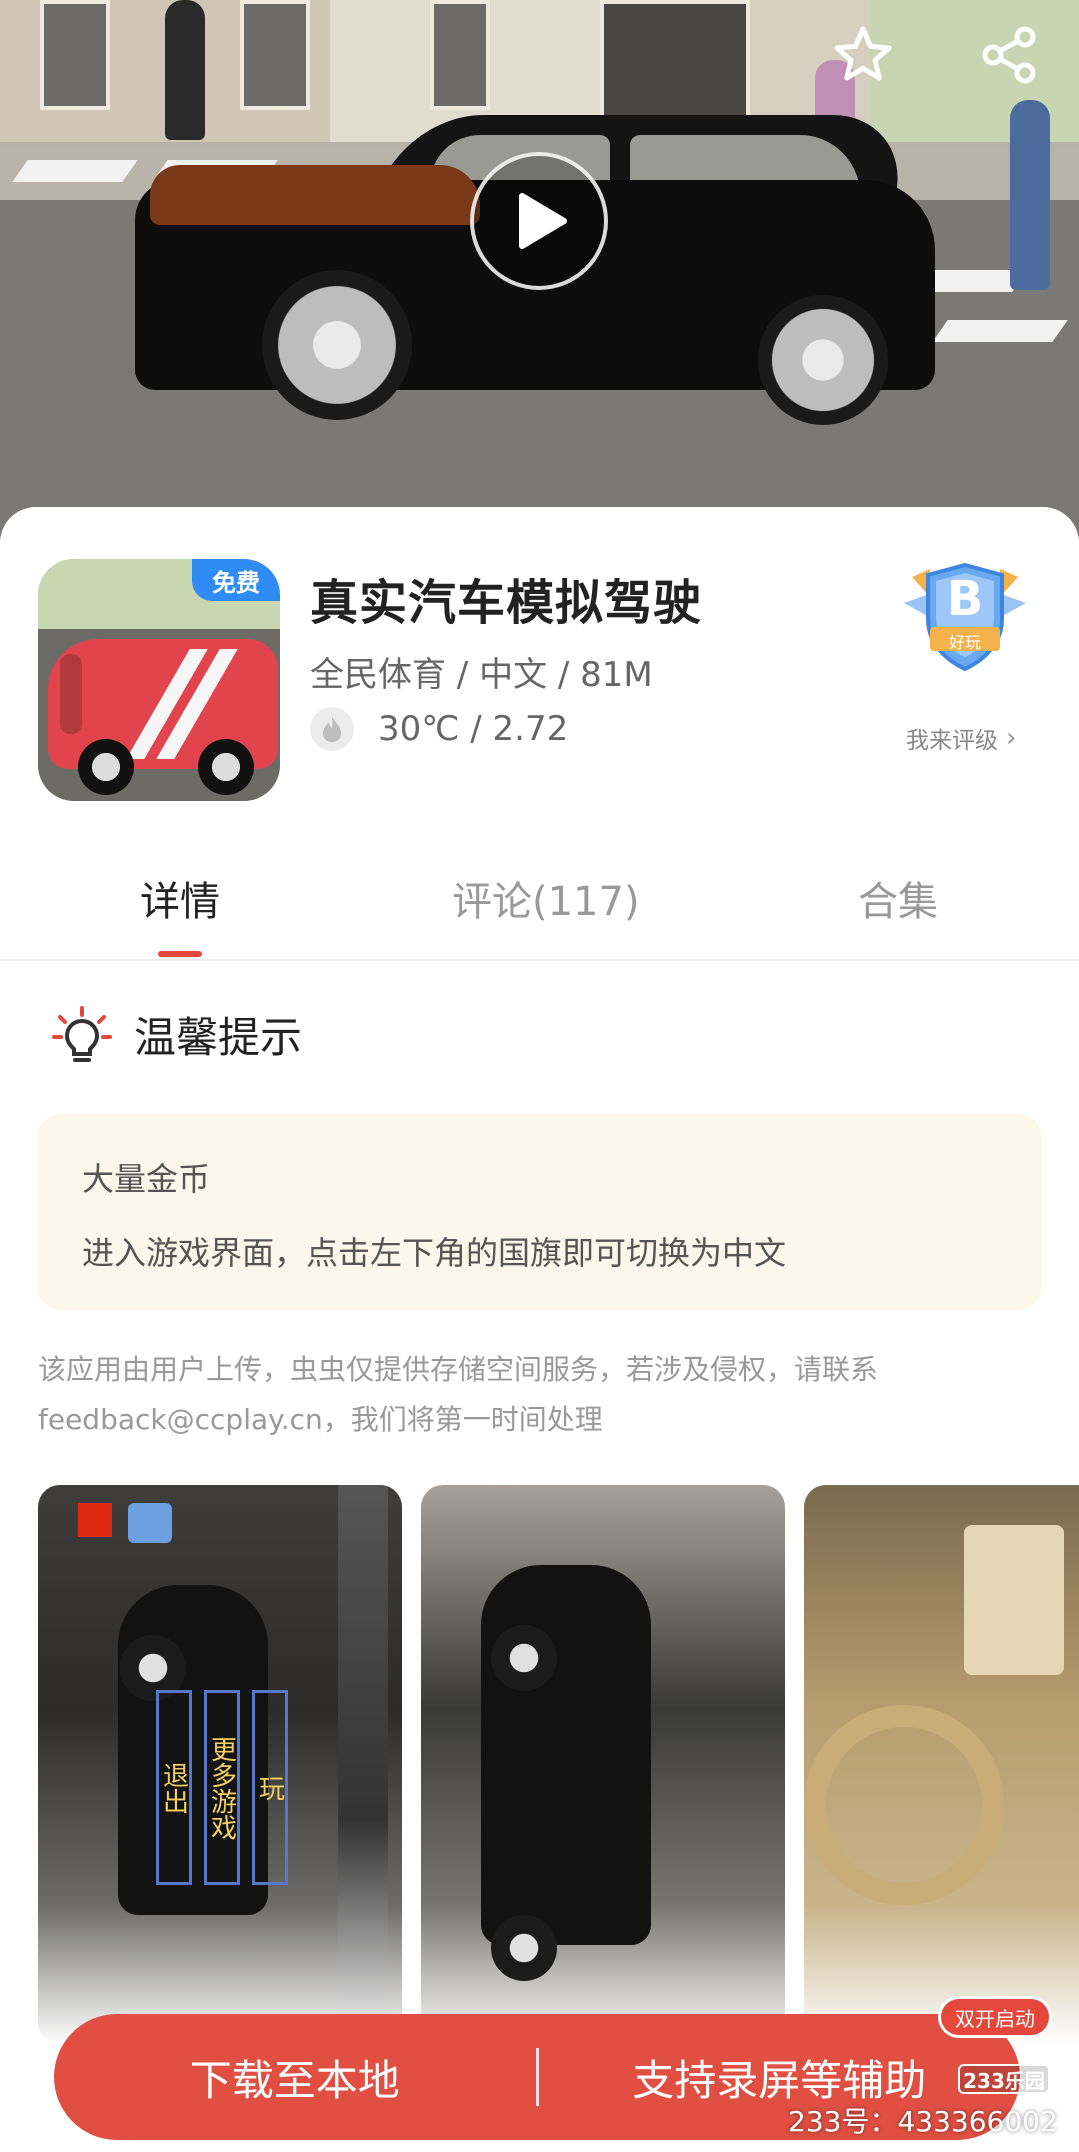 This screenshot has height=2152, width=1079. Describe the element at coordinates (218, 1037) in the screenshot. I see `tips-title: 温馨提示` at that location.